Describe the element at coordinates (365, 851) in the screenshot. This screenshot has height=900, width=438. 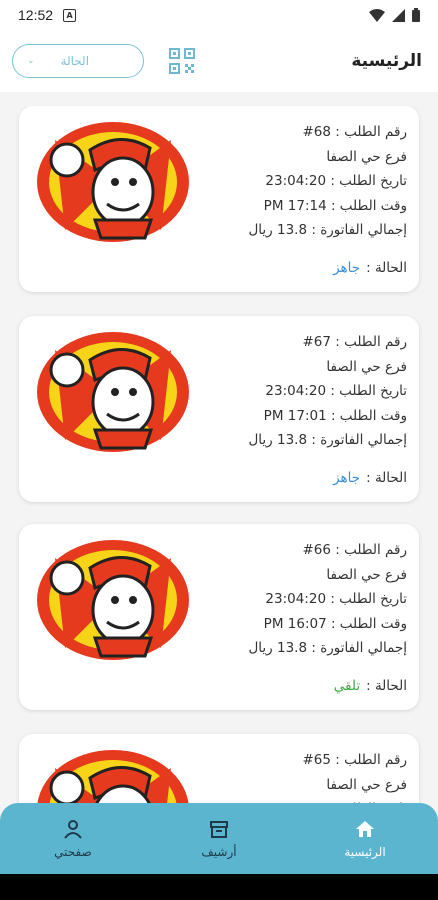
I see `nav-home-label: الرئيسية` at that location.